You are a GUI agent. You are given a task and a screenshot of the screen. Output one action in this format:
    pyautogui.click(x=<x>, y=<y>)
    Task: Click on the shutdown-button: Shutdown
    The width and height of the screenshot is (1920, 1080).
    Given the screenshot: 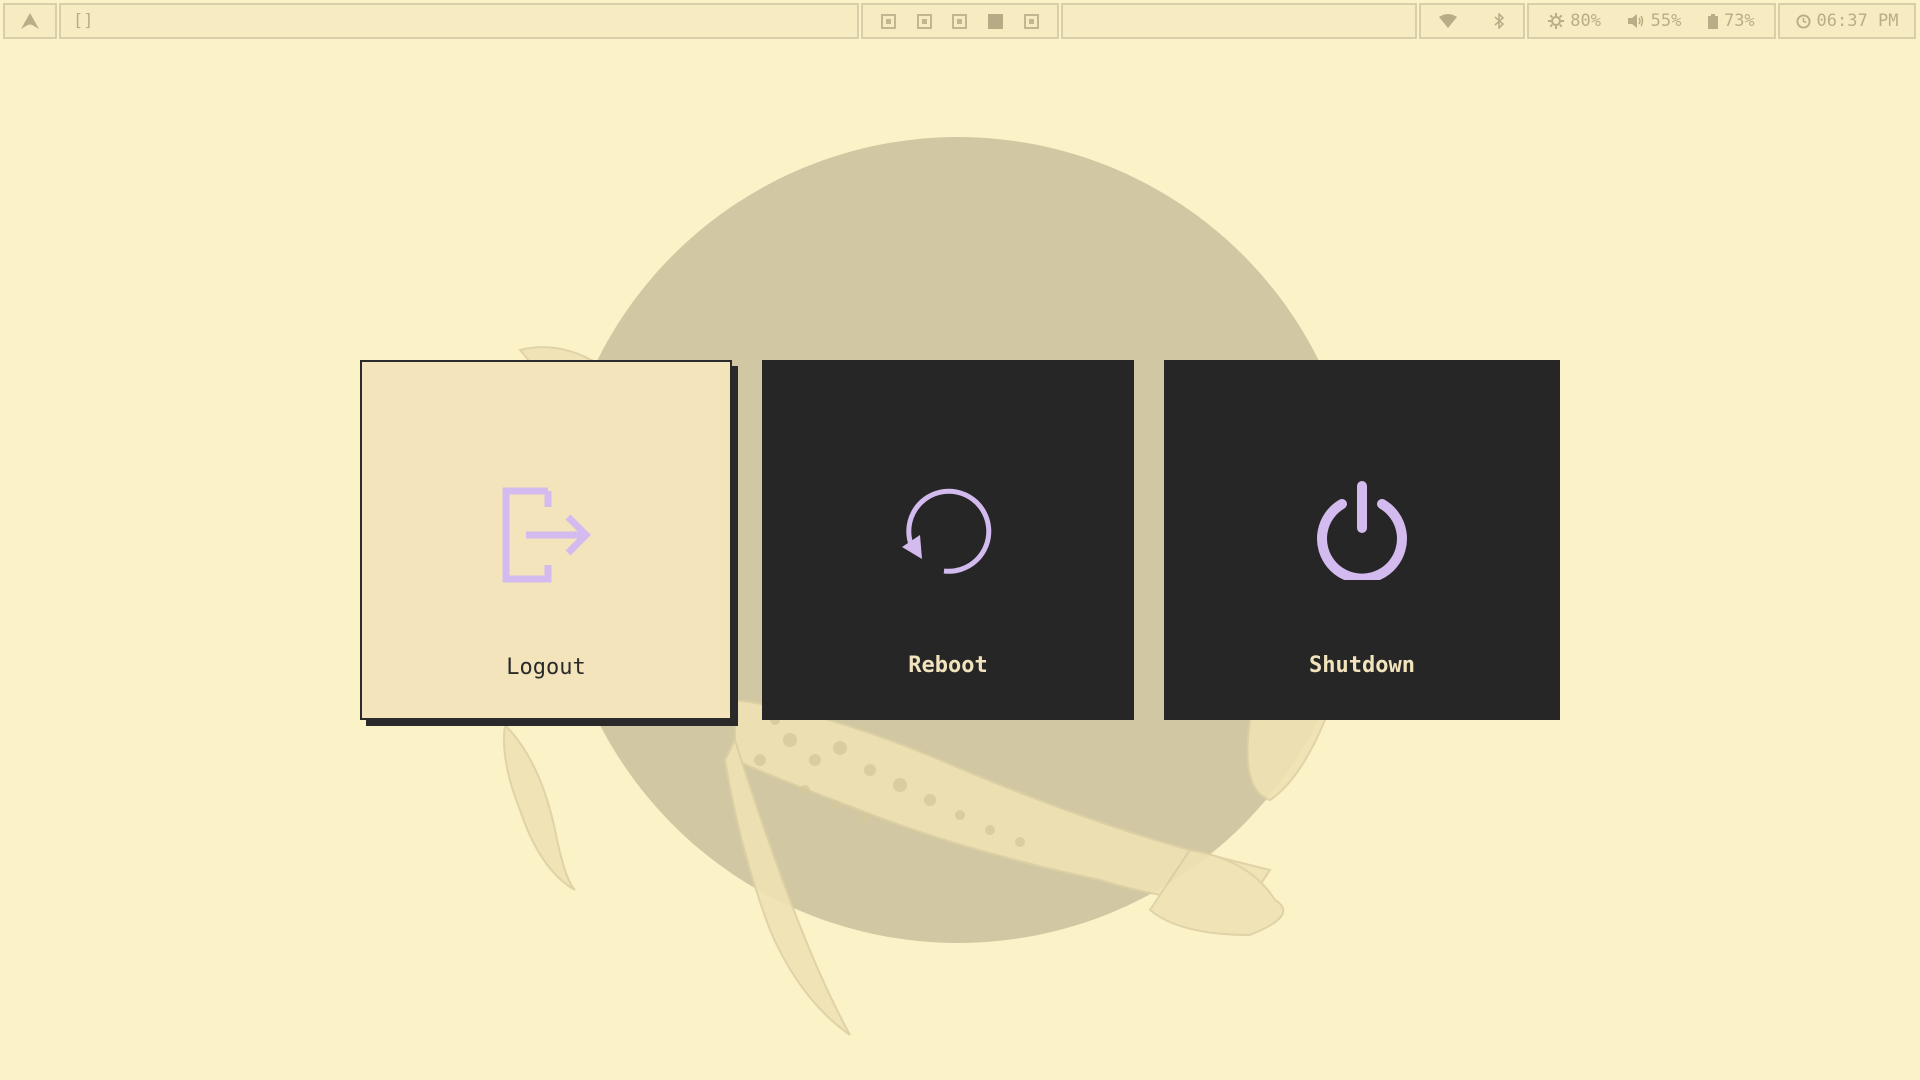 What is the action you would take?
    pyautogui.click(x=1362, y=540)
    